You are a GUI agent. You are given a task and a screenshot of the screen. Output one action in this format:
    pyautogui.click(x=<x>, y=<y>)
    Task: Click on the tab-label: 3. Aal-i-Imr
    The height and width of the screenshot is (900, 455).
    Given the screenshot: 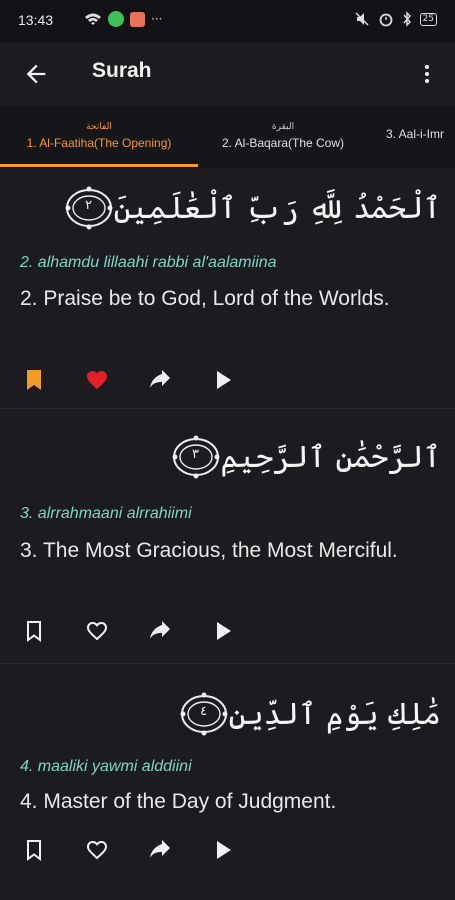 What is the action you would take?
    pyautogui.click(x=415, y=134)
    